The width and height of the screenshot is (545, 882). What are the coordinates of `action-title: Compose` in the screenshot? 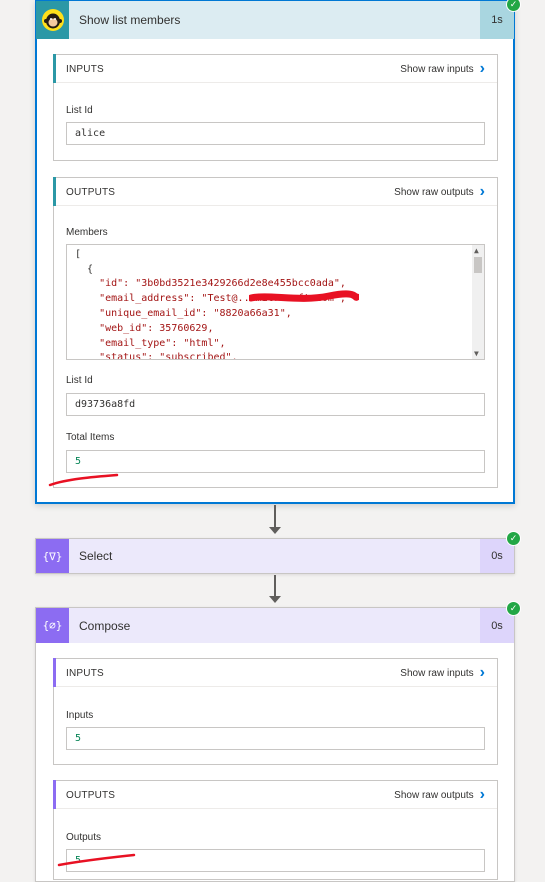 It's located at (105, 625).